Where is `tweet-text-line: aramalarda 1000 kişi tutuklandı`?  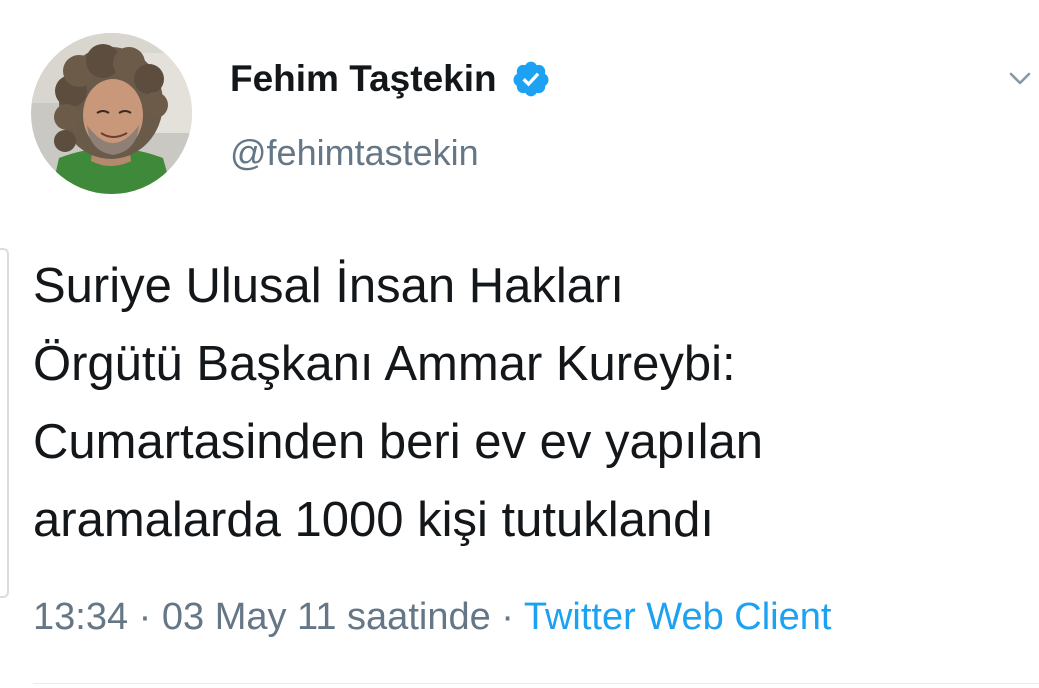
tweet-text-line: aramalarda 1000 kişi tutuklandı is located at coordinates (373, 520).